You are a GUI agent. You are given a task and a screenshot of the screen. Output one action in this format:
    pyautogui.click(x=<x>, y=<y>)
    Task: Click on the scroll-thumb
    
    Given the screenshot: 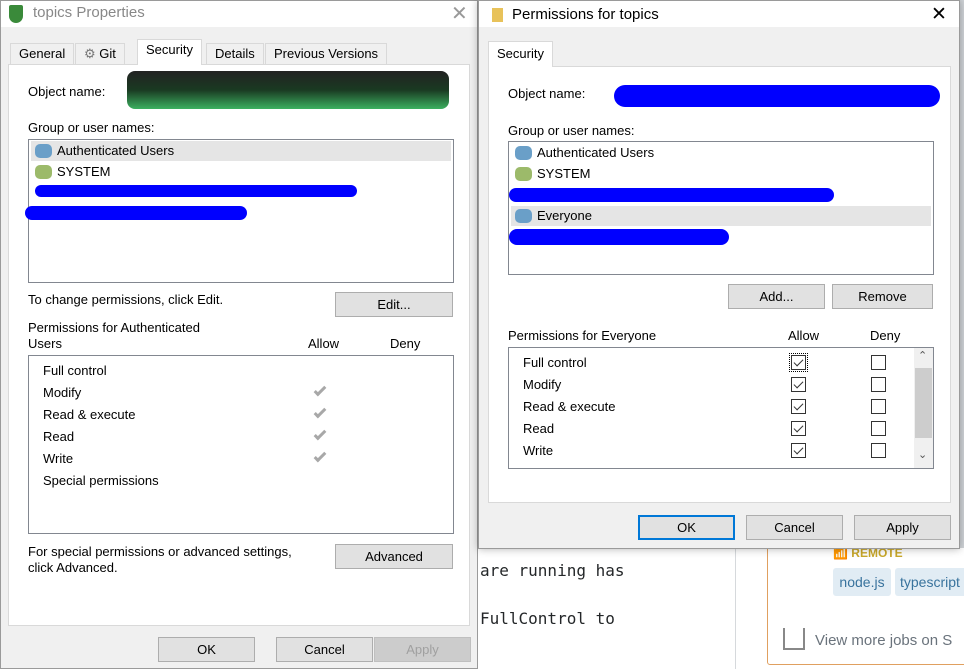 What is the action you would take?
    pyautogui.click(x=923, y=403)
    